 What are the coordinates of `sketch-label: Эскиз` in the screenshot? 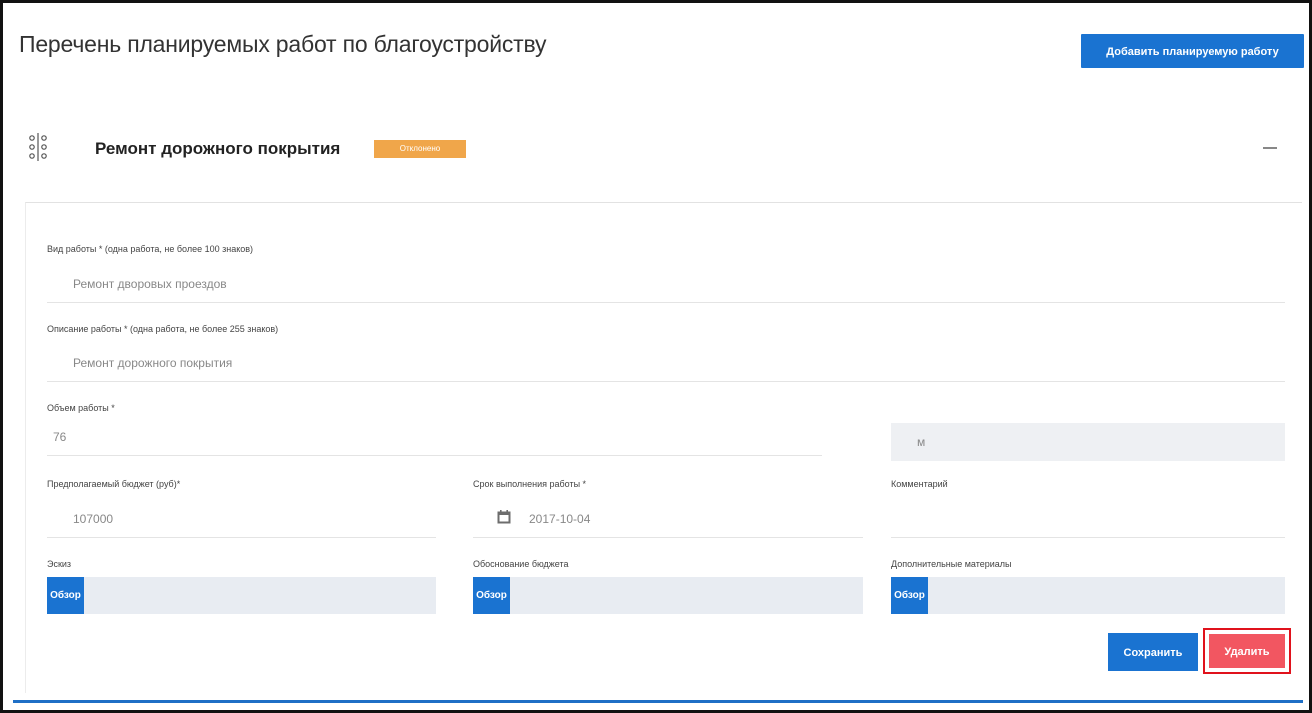 It's located at (59, 564).